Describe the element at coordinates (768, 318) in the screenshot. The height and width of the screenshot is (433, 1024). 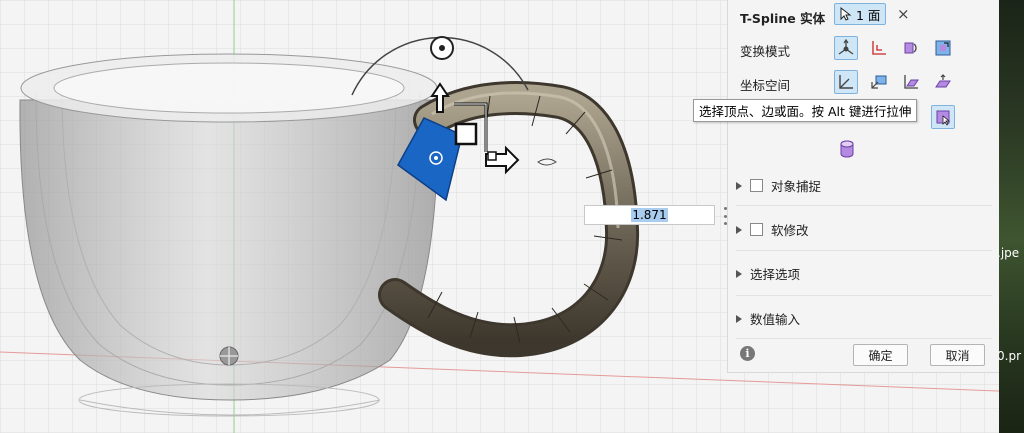
I see `section-numeric-input: 数值输入` at that location.